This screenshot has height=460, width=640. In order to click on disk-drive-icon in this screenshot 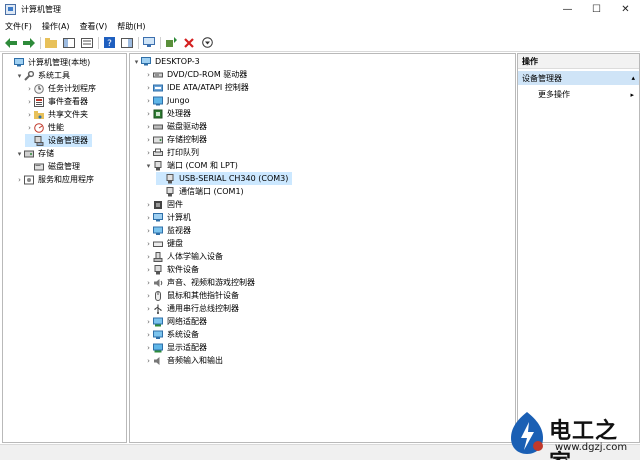, I will do `click(158, 127)`.